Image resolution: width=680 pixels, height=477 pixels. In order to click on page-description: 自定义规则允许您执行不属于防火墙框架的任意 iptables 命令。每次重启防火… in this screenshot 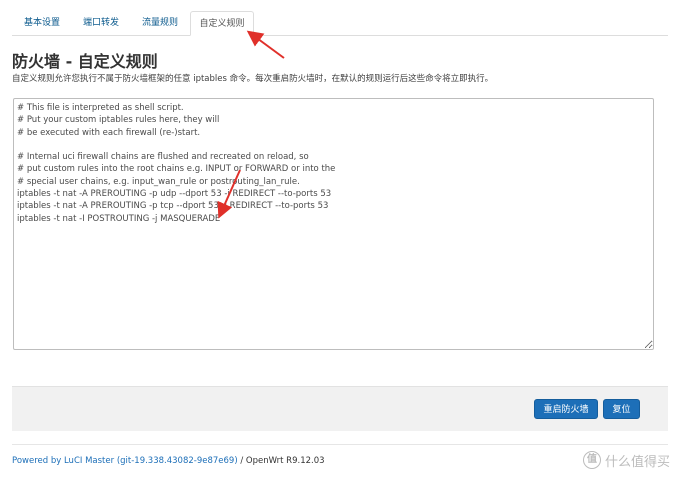, I will do `click(253, 79)`.